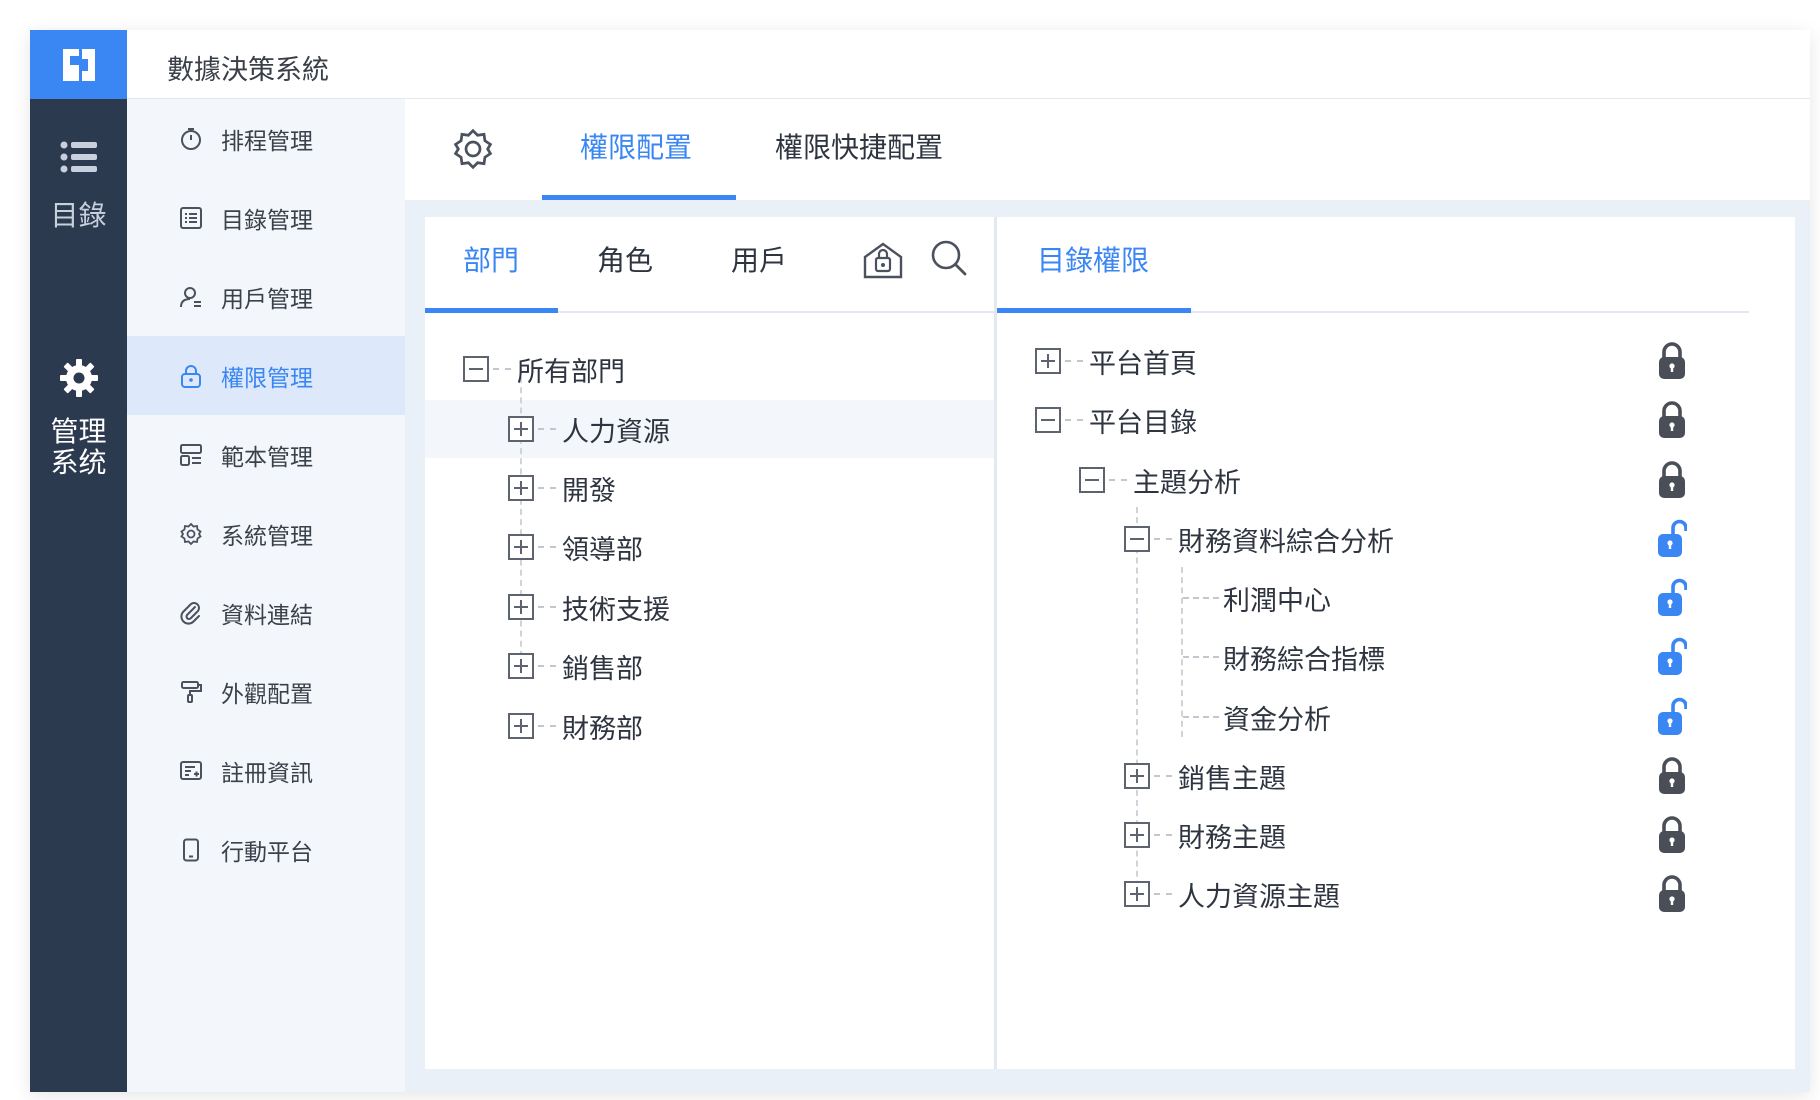 The image size is (1820, 1100). What do you see at coordinates (78, 64) in the screenshot?
I see `logo-icon` at bounding box center [78, 64].